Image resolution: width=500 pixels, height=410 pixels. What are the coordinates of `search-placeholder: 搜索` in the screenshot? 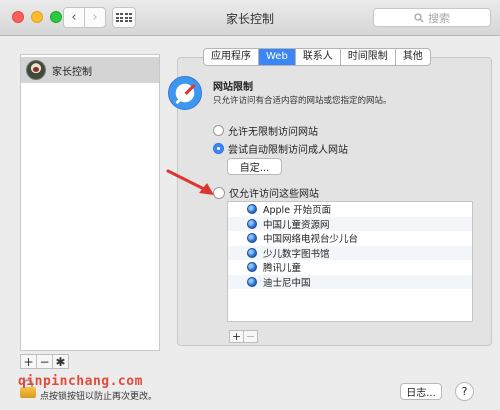 It's located at (439, 18).